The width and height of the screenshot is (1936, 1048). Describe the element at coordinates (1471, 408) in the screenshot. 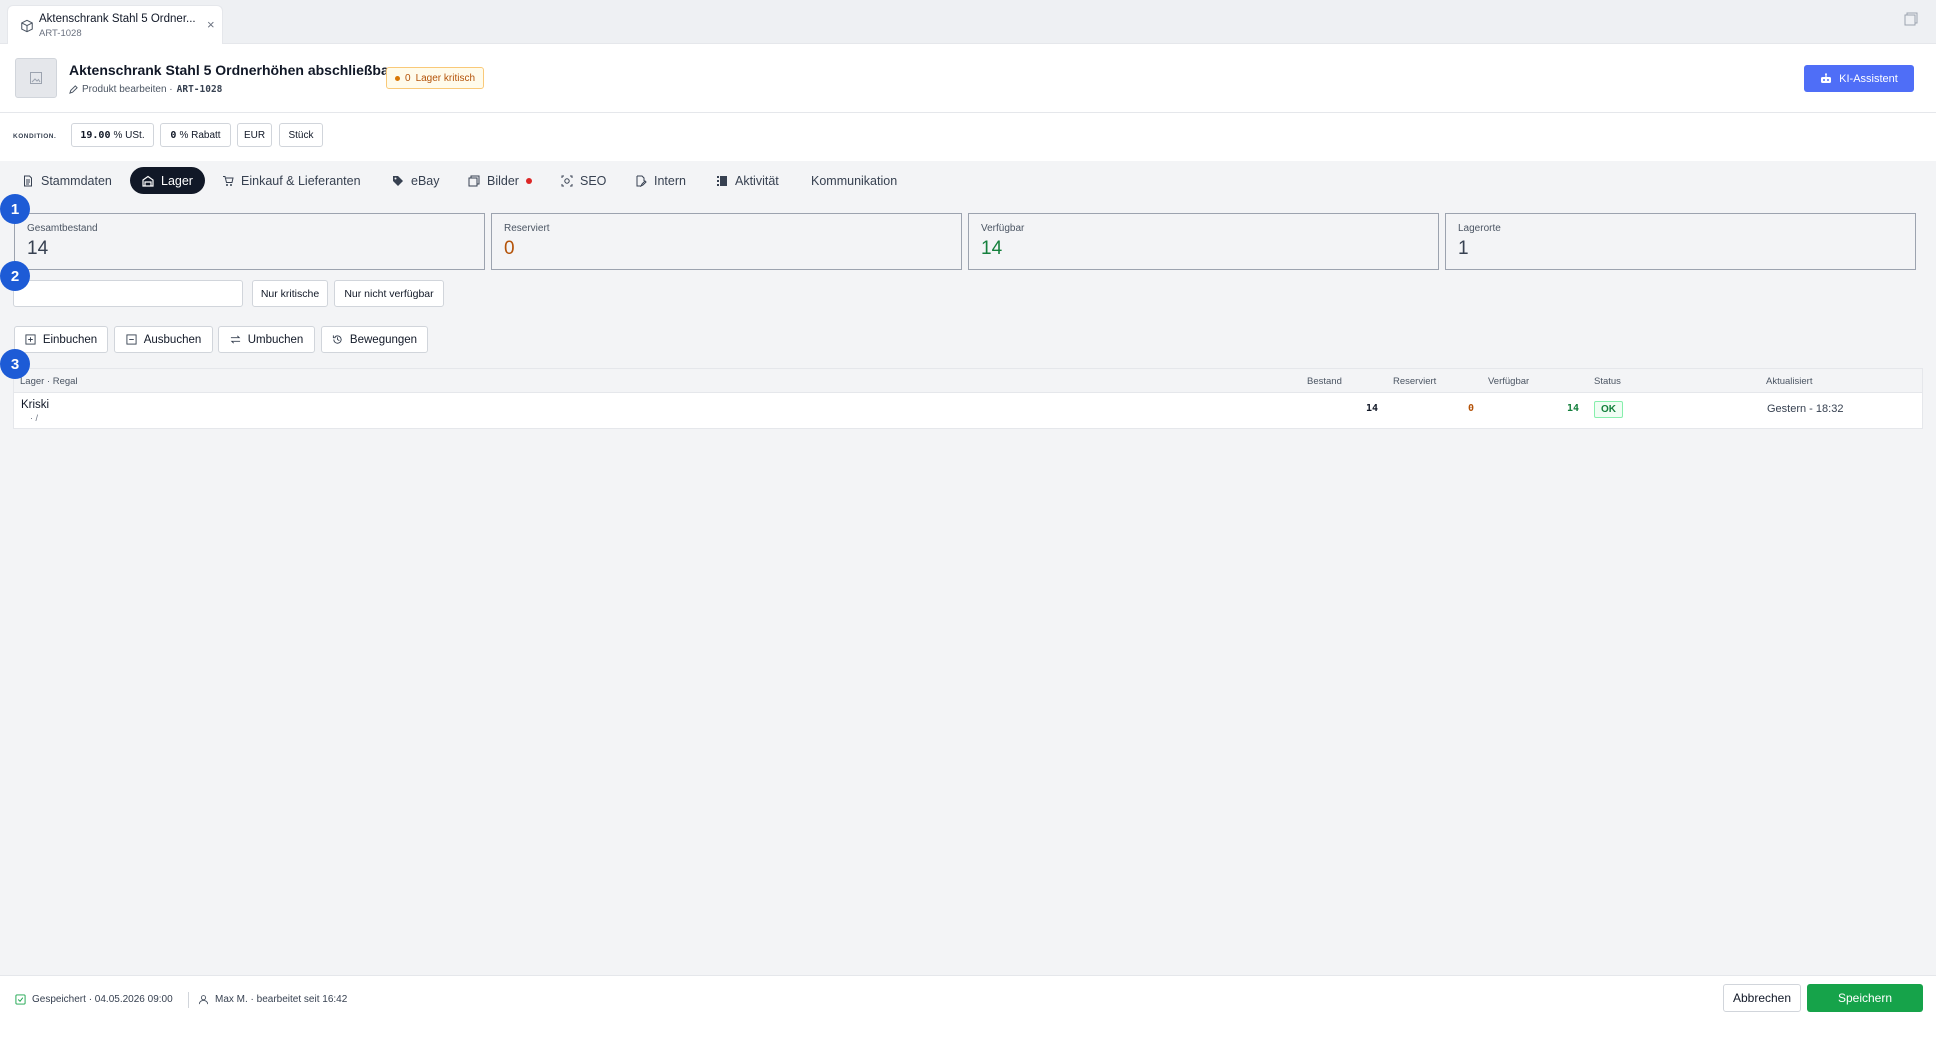

I see `row-reserved: 0` at that location.